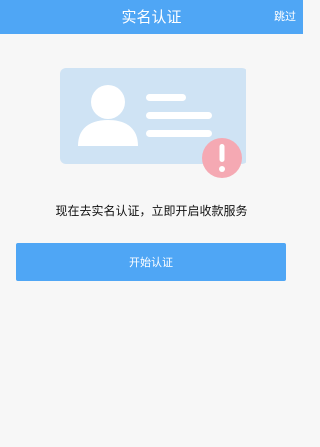 The width and height of the screenshot is (320, 447). What do you see at coordinates (151, 211) in the screenshot?
I see `verification-prompt-text: 现在去实名认证，立即开启收款服务` at bounding box center [151, 211].